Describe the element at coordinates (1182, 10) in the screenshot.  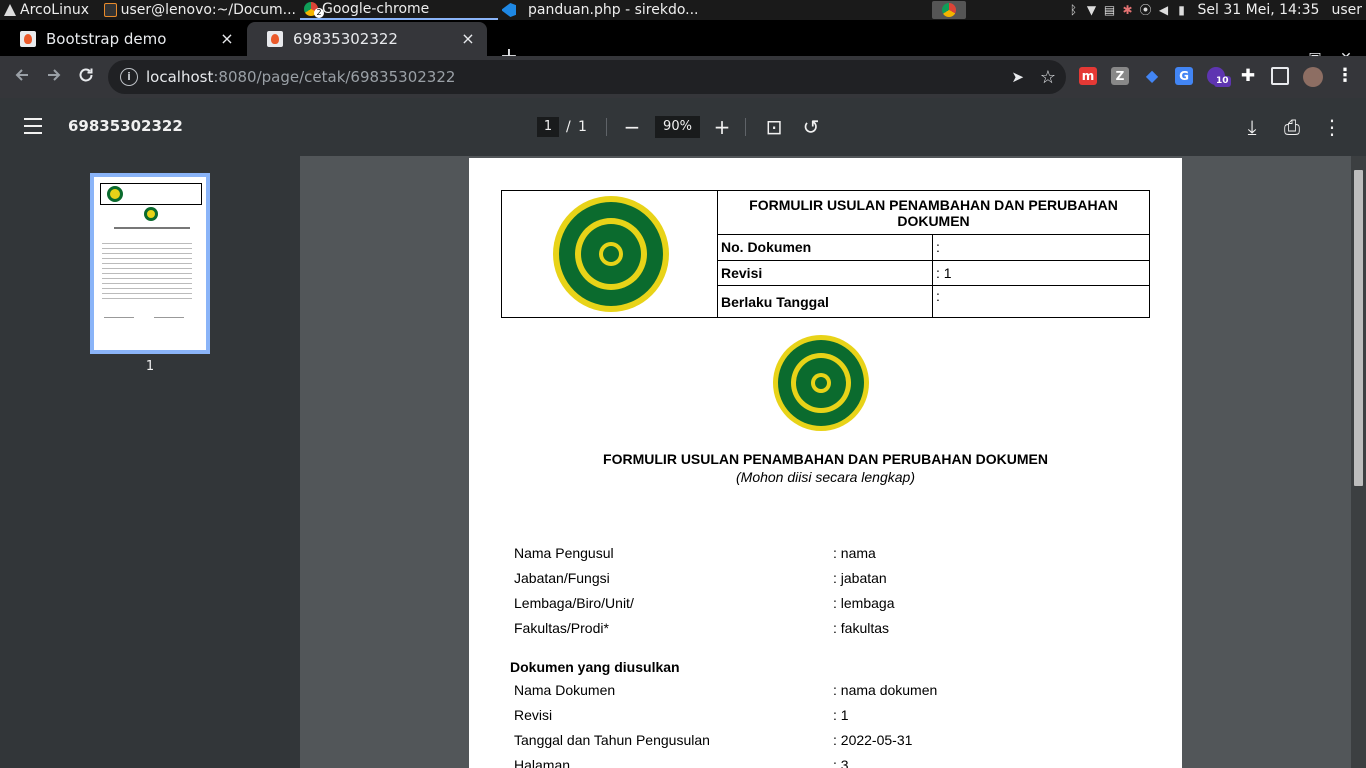
I see `battery-icon: ▮` at that location.